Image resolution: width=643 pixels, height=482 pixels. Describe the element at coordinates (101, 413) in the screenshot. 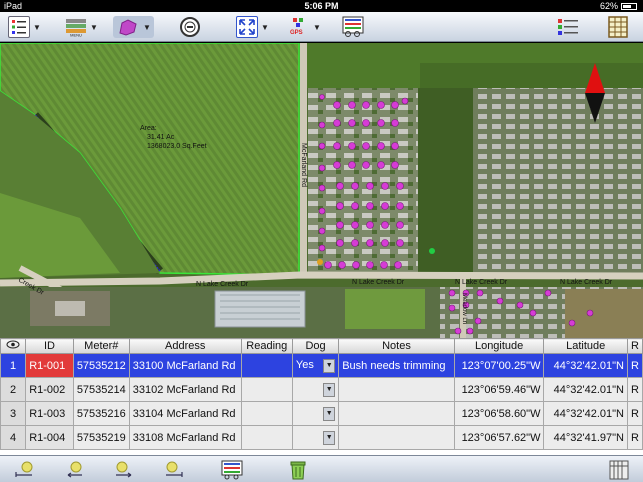

I see `cell-meter: 57535216` at that location.